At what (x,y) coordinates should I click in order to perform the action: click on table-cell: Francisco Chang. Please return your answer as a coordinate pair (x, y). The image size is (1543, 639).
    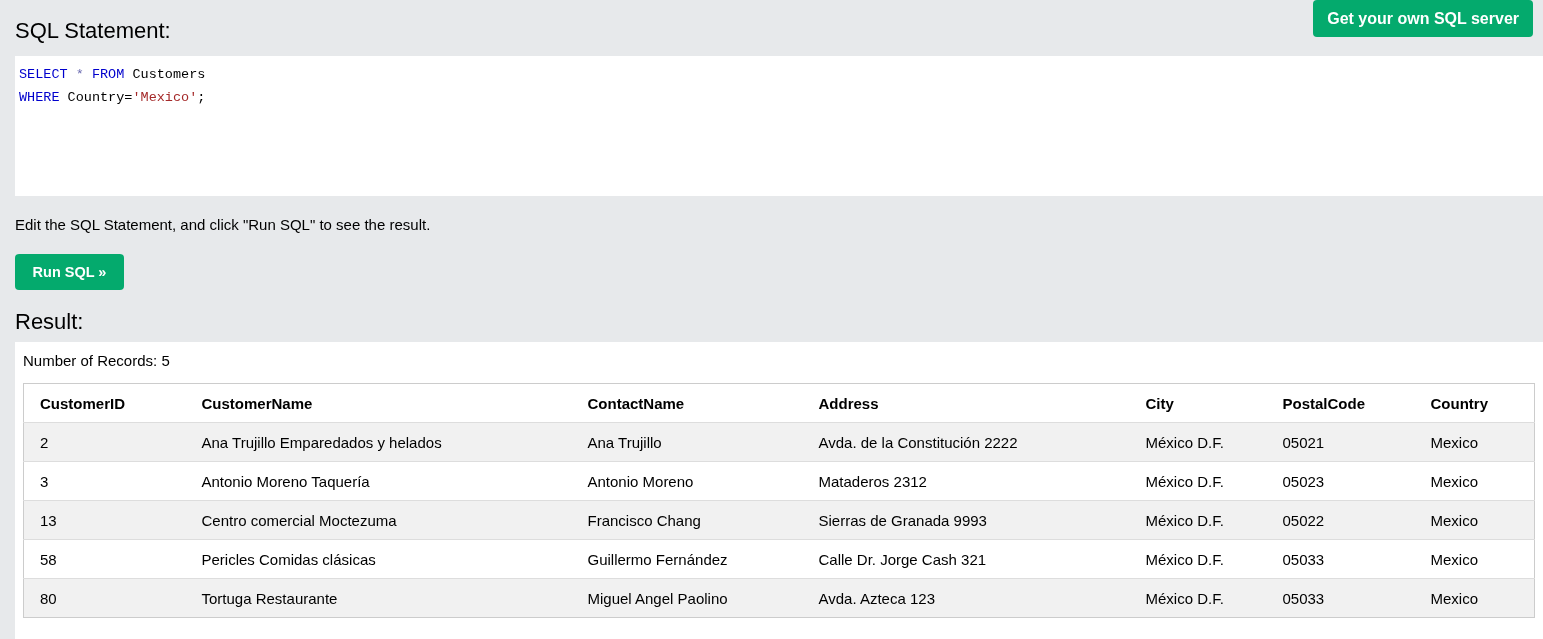
    Looking at the image, I should click on (687, 520).